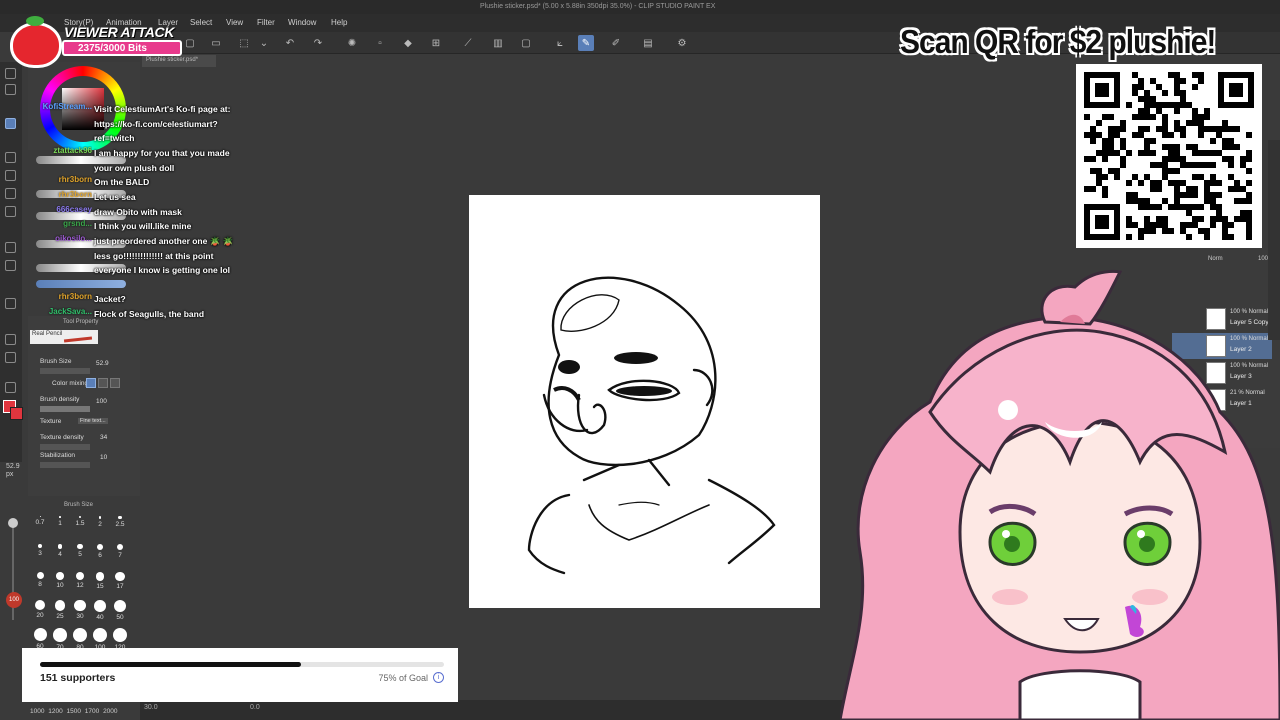 This screenshot has height=720, width=1280. Describe the element at coordinates (10, 175) in the screenshot. I see `eraser-tool-icon` at that location.